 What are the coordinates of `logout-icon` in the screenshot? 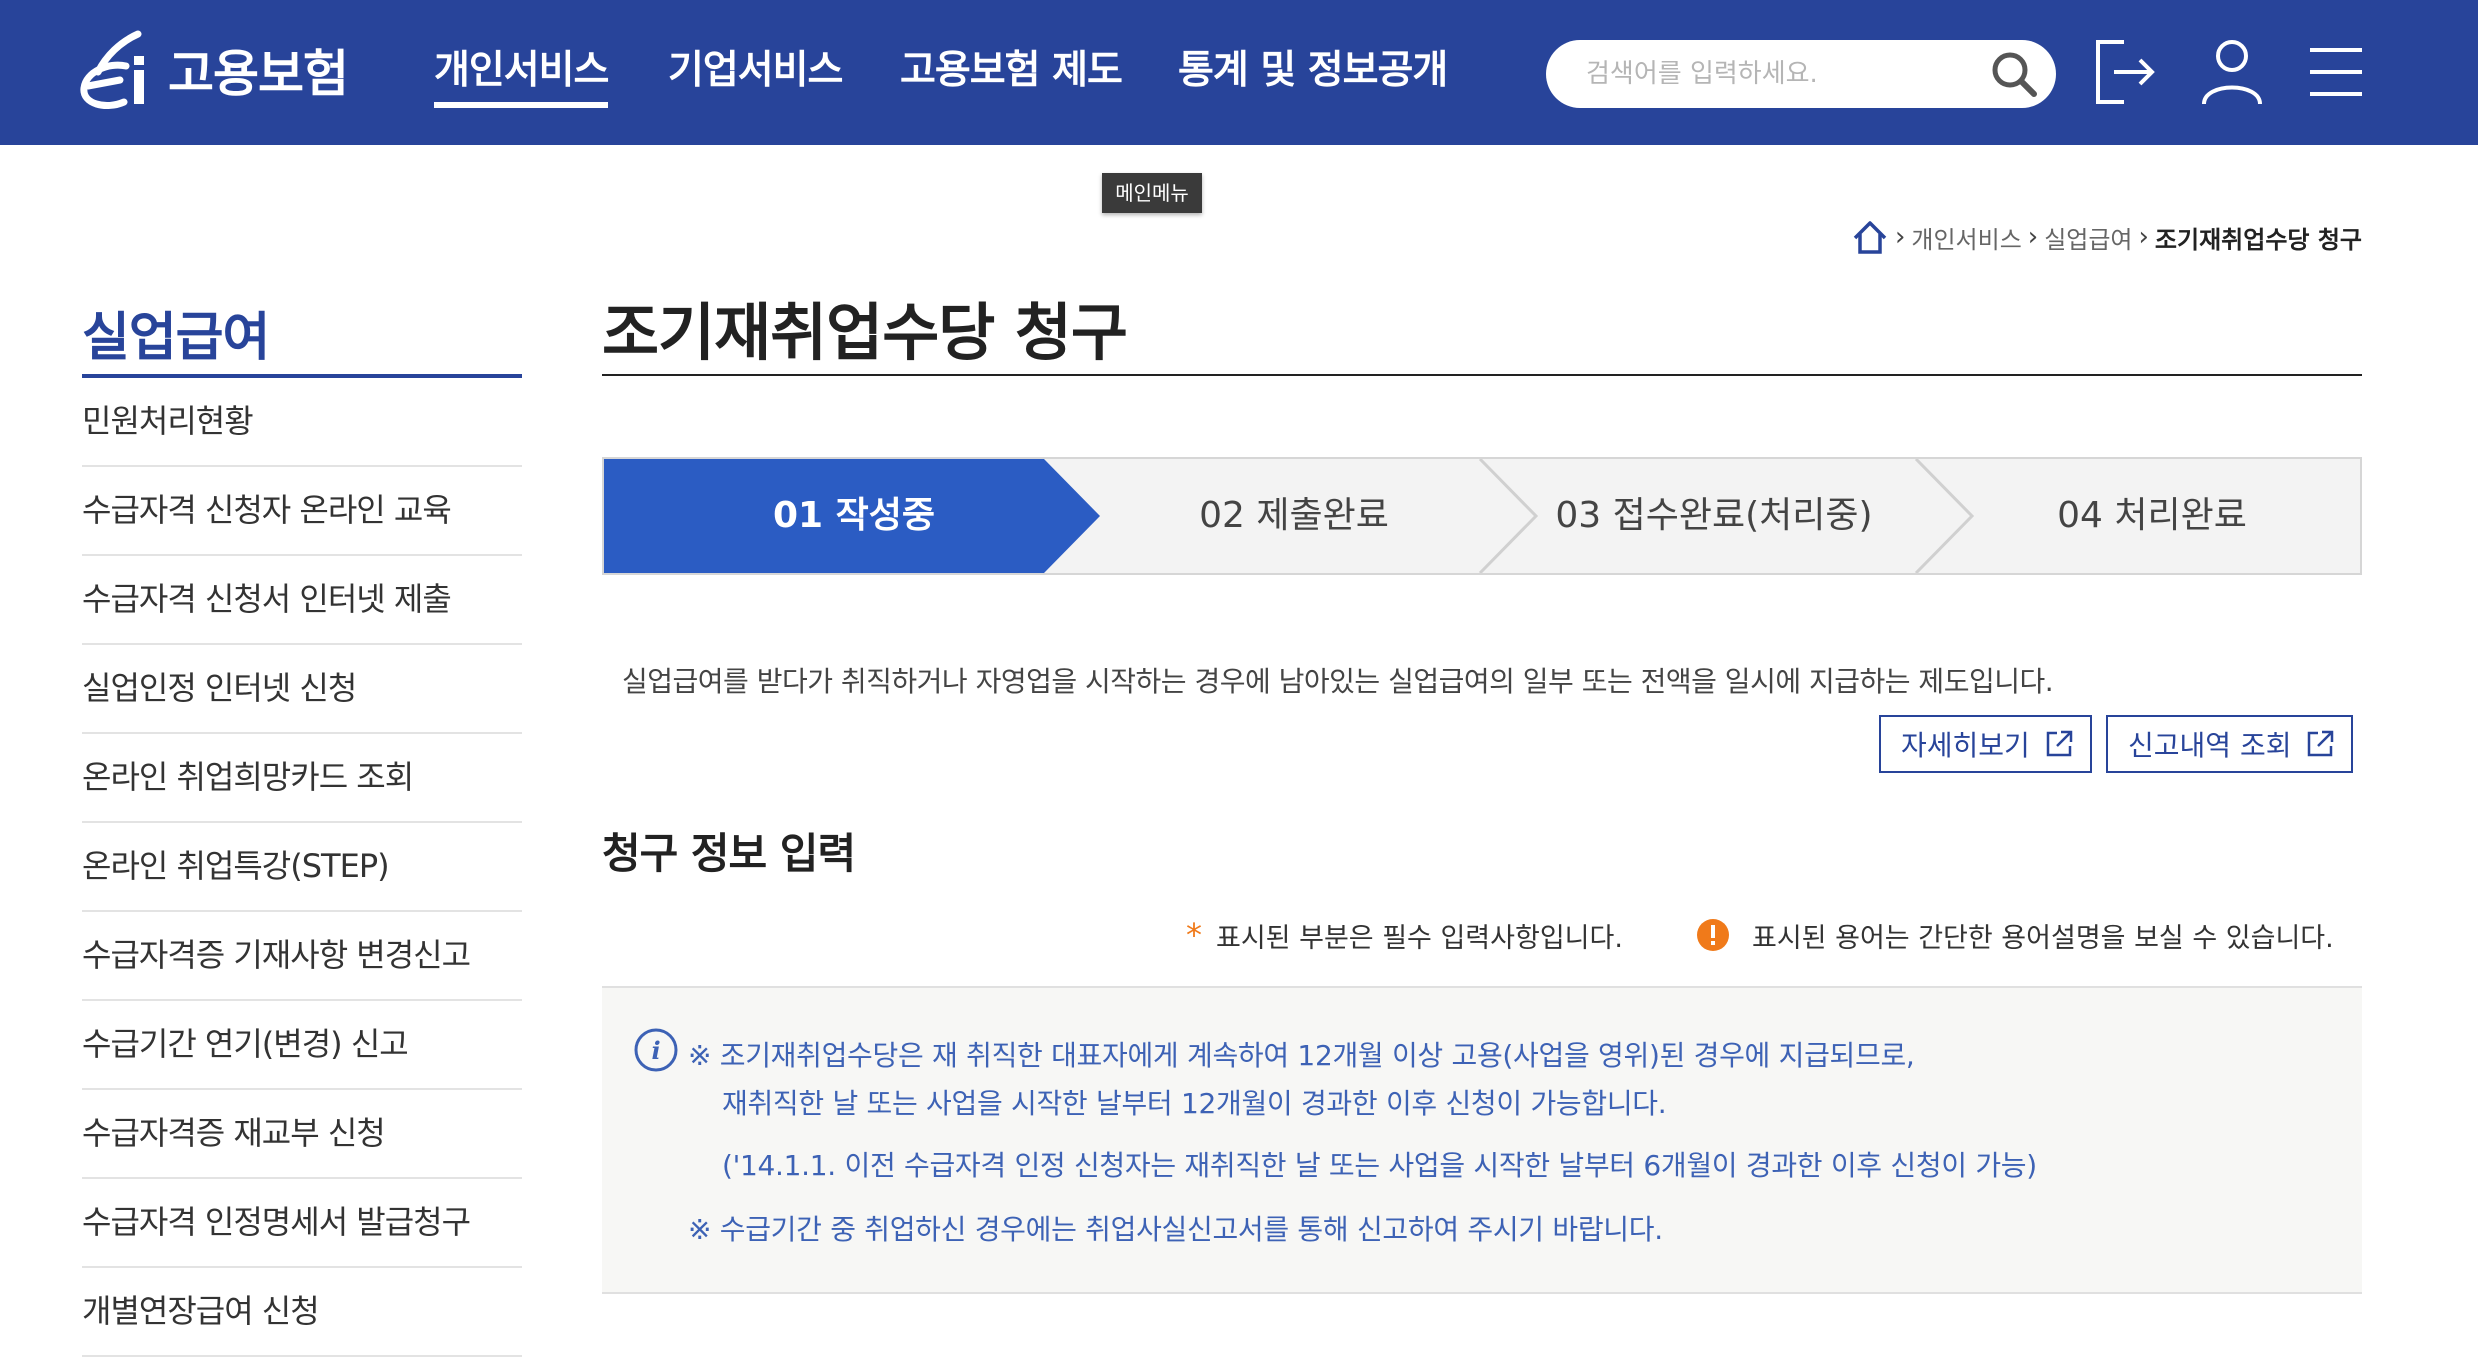 It's located at (2126, 72).